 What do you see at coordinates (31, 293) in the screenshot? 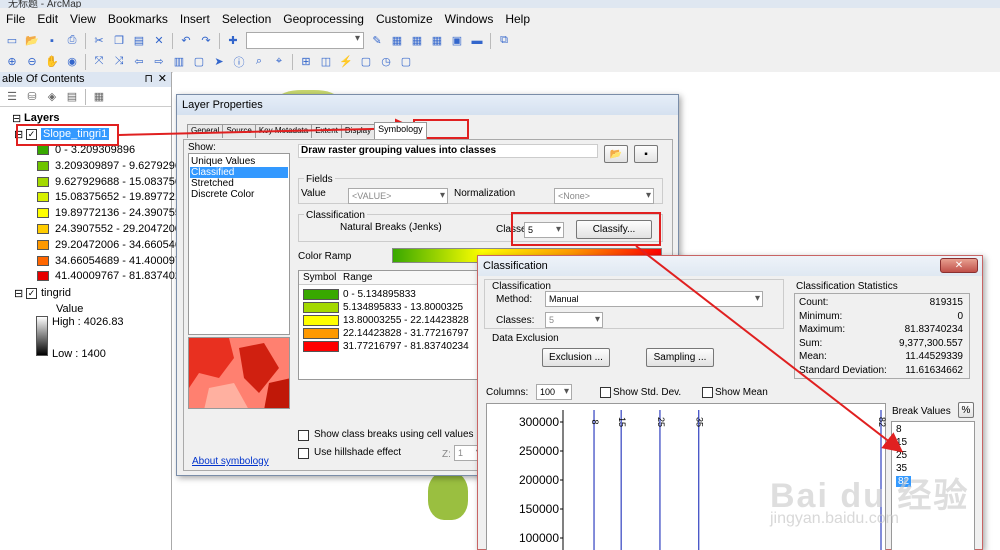
I see `layer-visibility-checkbox: ✓` at bounding box center [31, 293].